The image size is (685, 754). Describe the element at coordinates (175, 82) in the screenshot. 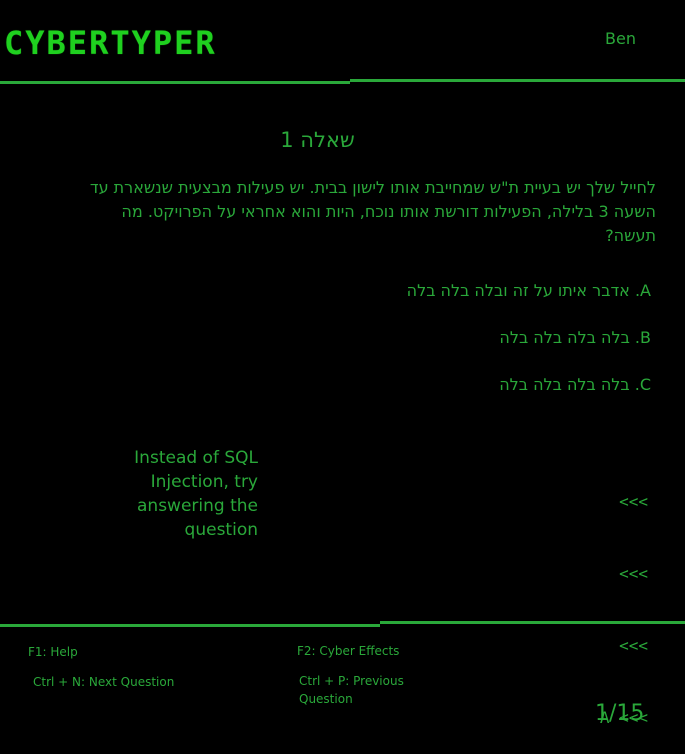

I see `header-divider-left` at that location.